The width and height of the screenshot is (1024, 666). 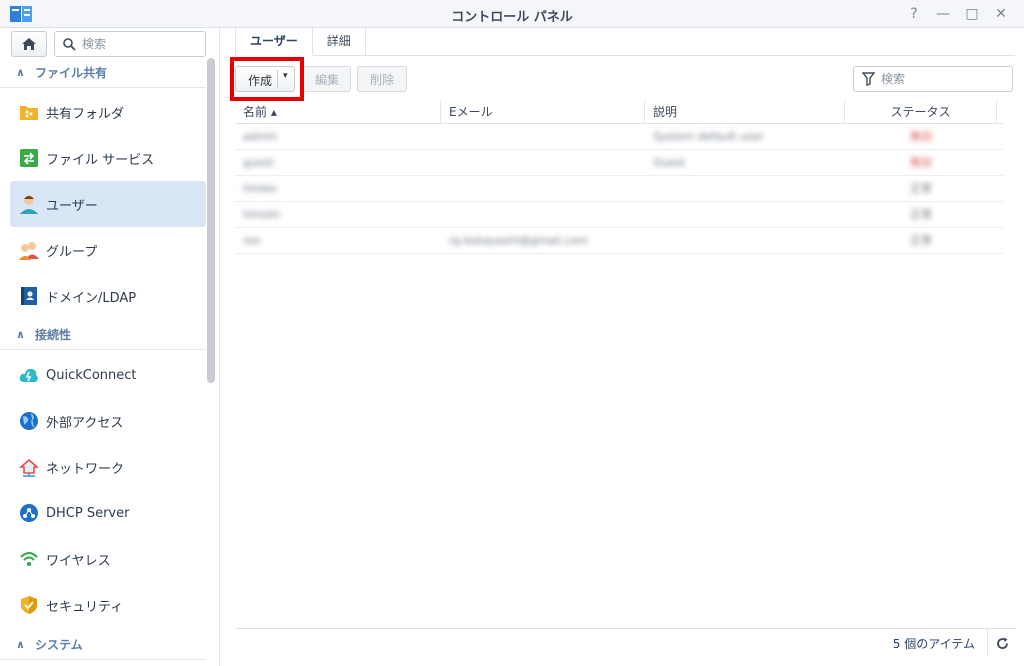 I want to click on domain-ldap-icon, so click(x=29, y=296).